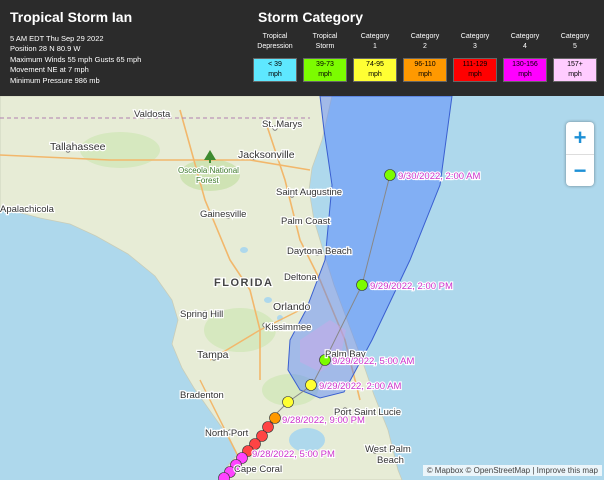  What do you see at coordinates (360, 386) in the screenshot?
I see `track-label: 9/29/2022, 2:00 AM` at bounding box center [360, 386].